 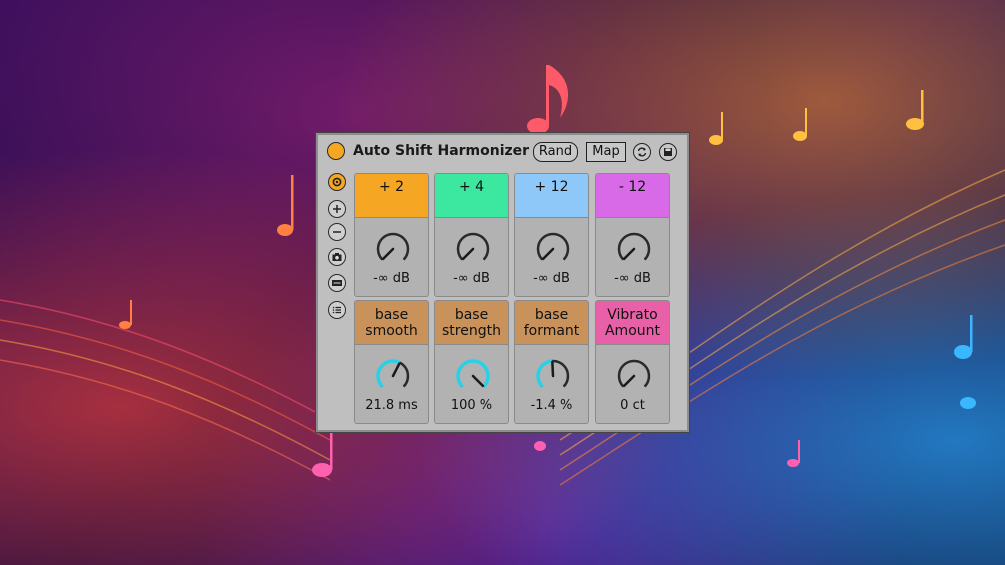 What do you see at coordinates (632, 196) in the screenshot?
I see `voice-label: - 12` at bounding box center [632, 196].